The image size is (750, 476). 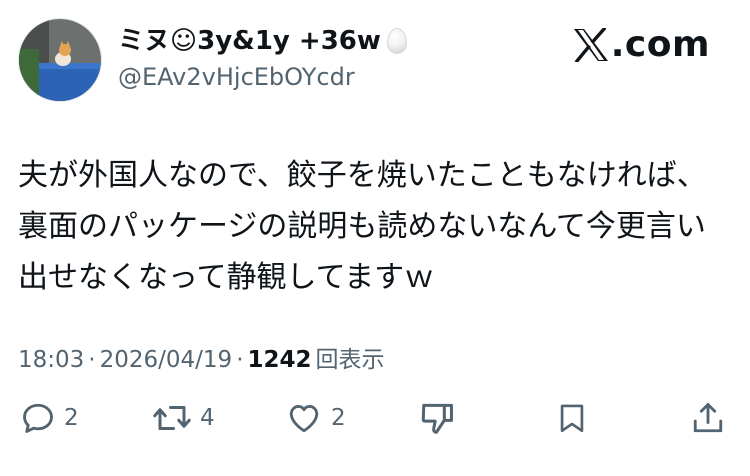 I want to click on avatar, so click(x=60, y=60).